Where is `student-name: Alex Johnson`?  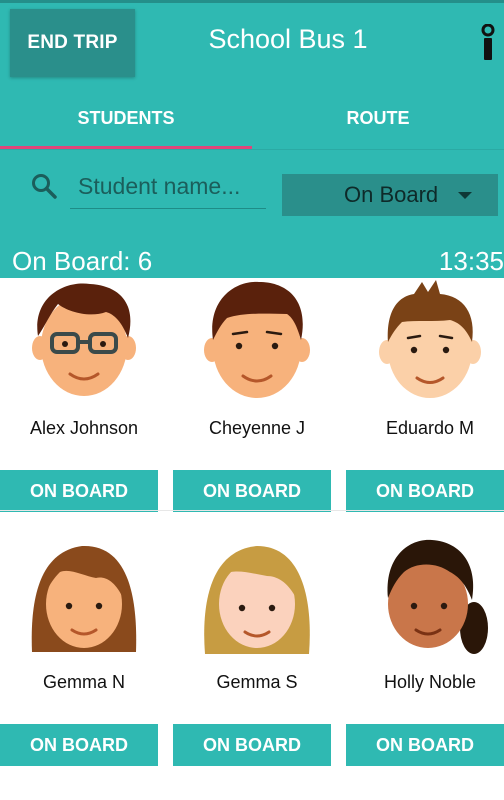
student-name: Alex Johnson is located at coordinates (84, 428).